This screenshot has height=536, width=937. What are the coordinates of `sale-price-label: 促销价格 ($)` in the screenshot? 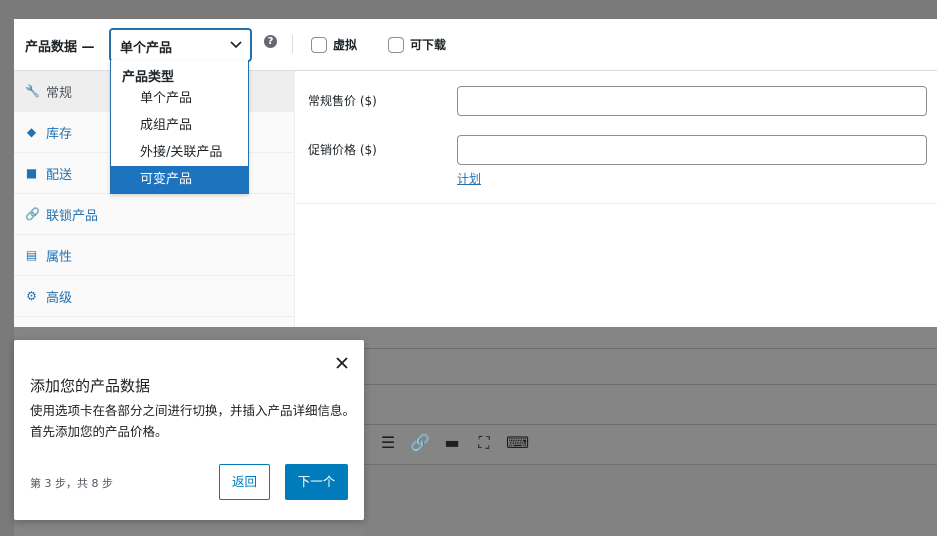 It's located at (342, 150).